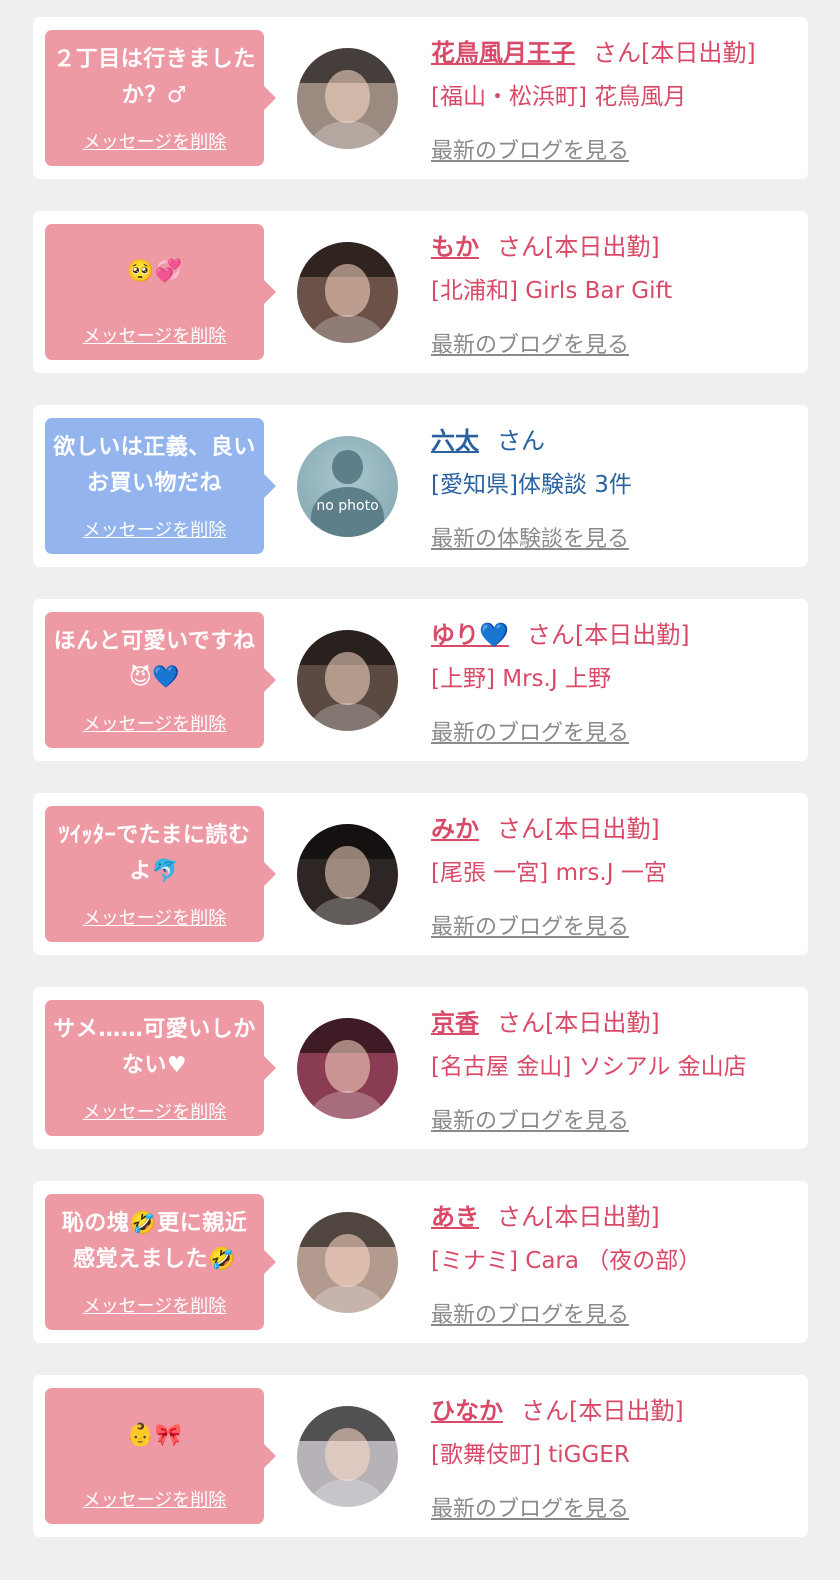  What do you see at coordinates (467, 1411) in the screenshot?
I see `profile-name-link: ひなか` at bounding box center [467, 1411].